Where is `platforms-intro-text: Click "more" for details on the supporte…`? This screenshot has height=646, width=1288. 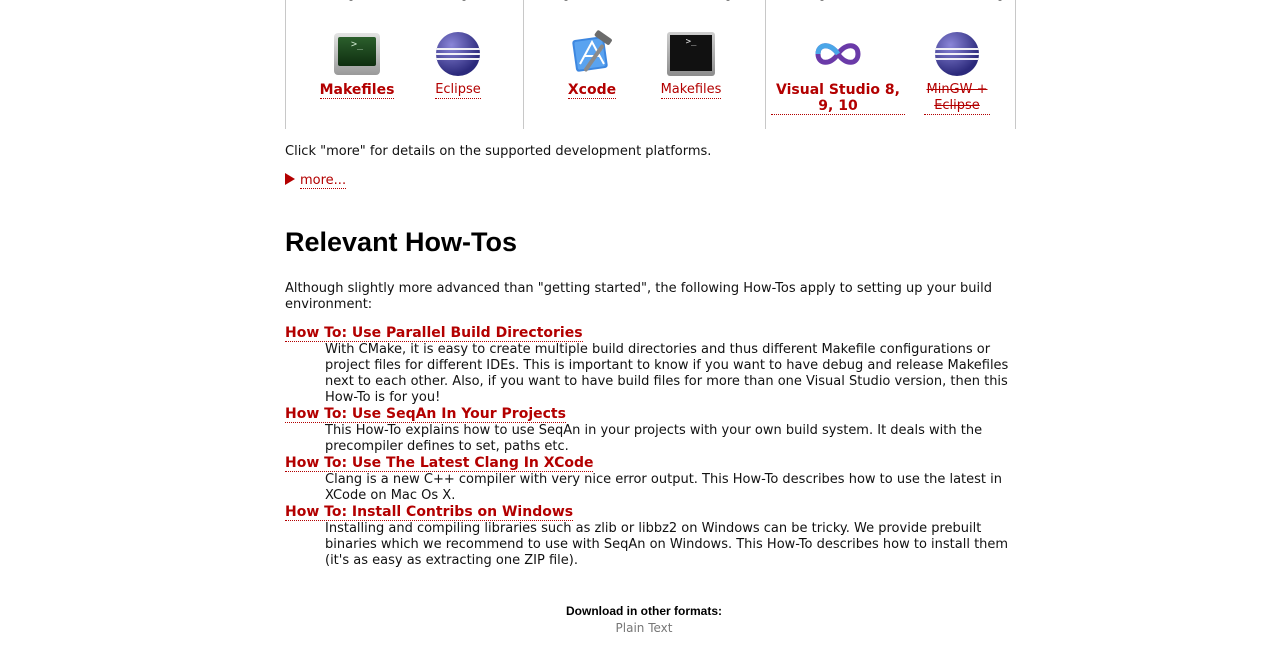
platforms-intro-text: Click "more" for details on the supporte… is located at coordinates (498, 151).